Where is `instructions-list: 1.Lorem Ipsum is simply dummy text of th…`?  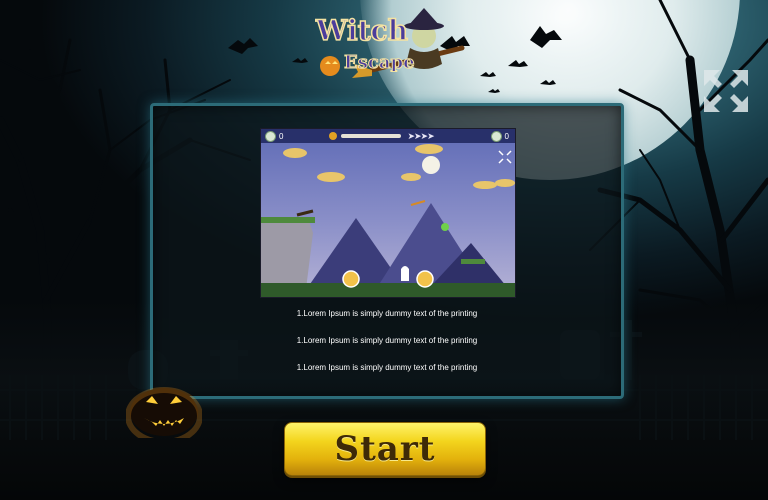 instructions-list: 1.Lorem Ipsum is simply dummy text of th… is located at coordinates (387, 349).